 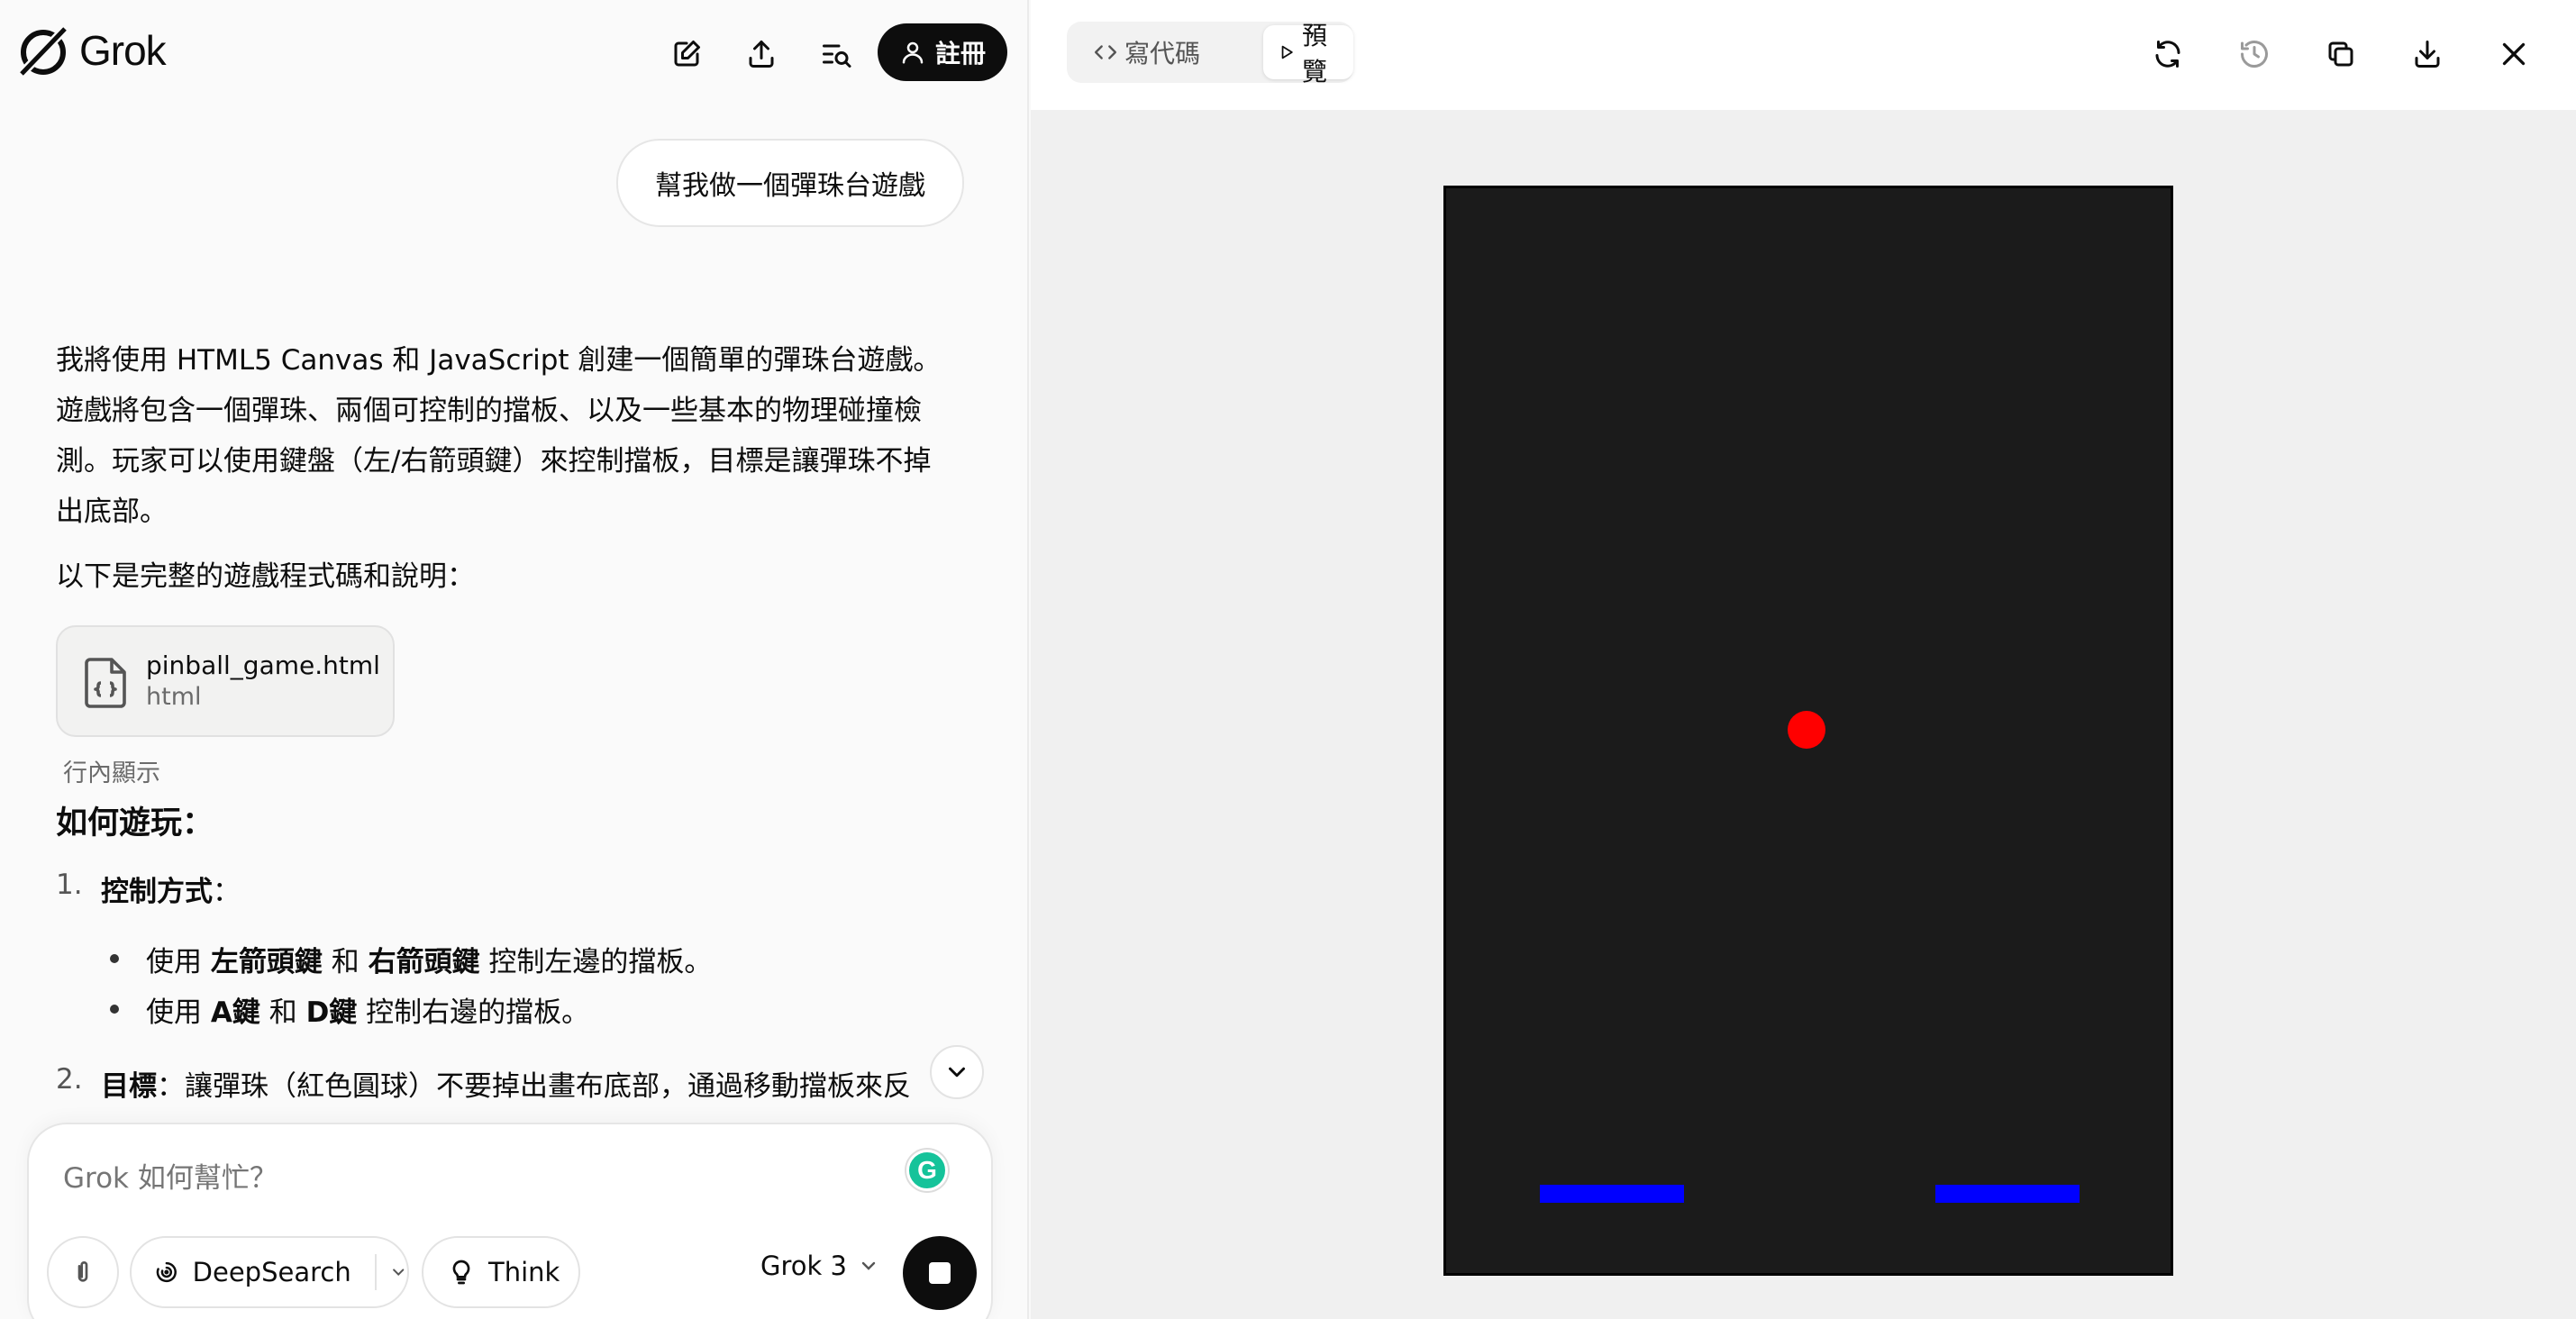 I want to click on bullet-text: 控制左邊的擋板。, so click(x=596, y=962).